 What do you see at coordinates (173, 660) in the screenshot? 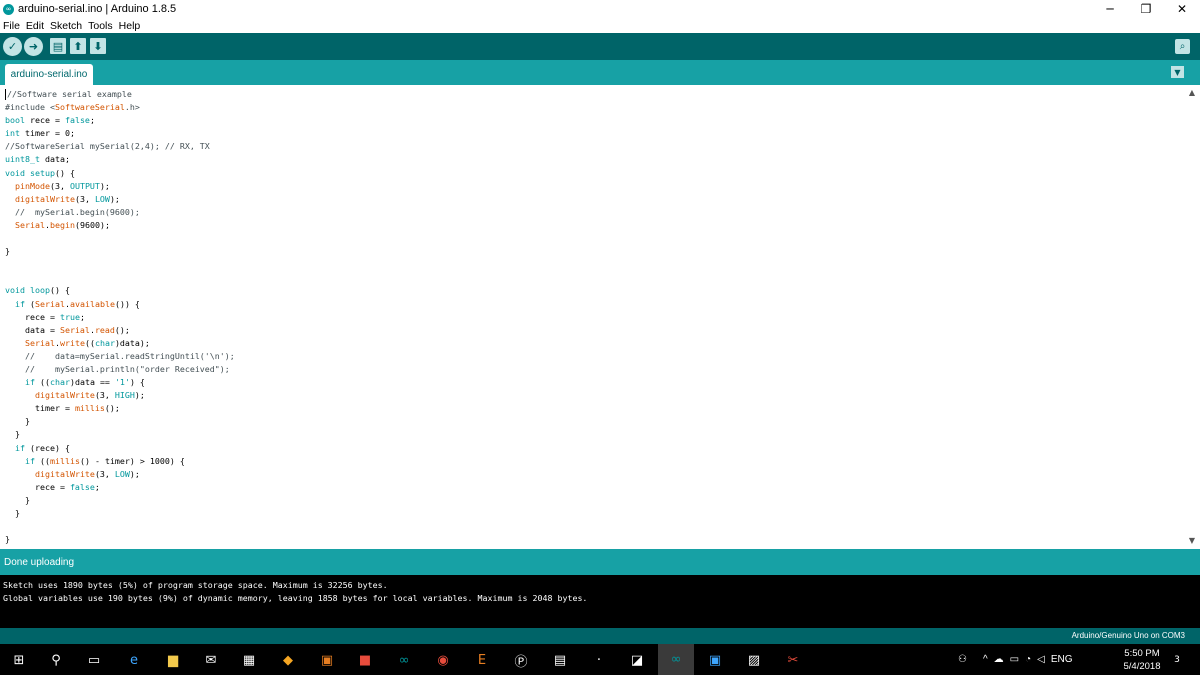
I see `file-explorer-icon: ▆` at bounding box center [173, 660].